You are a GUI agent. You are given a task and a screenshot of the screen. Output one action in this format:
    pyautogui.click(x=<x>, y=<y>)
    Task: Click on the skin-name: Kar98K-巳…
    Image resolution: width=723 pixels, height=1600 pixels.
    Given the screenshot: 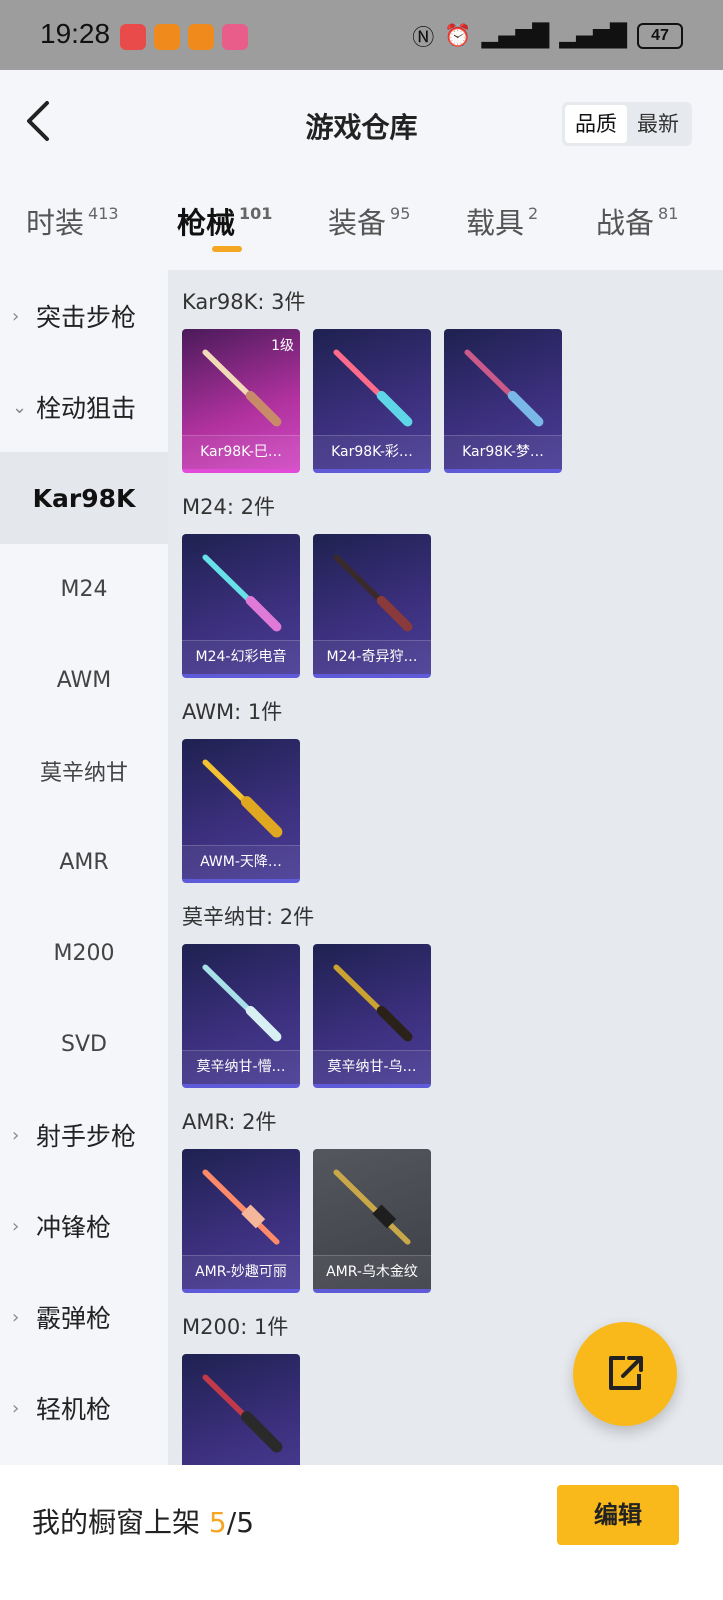 What is the action you would take?
    pyautogui.click(x=241, y=452)
    